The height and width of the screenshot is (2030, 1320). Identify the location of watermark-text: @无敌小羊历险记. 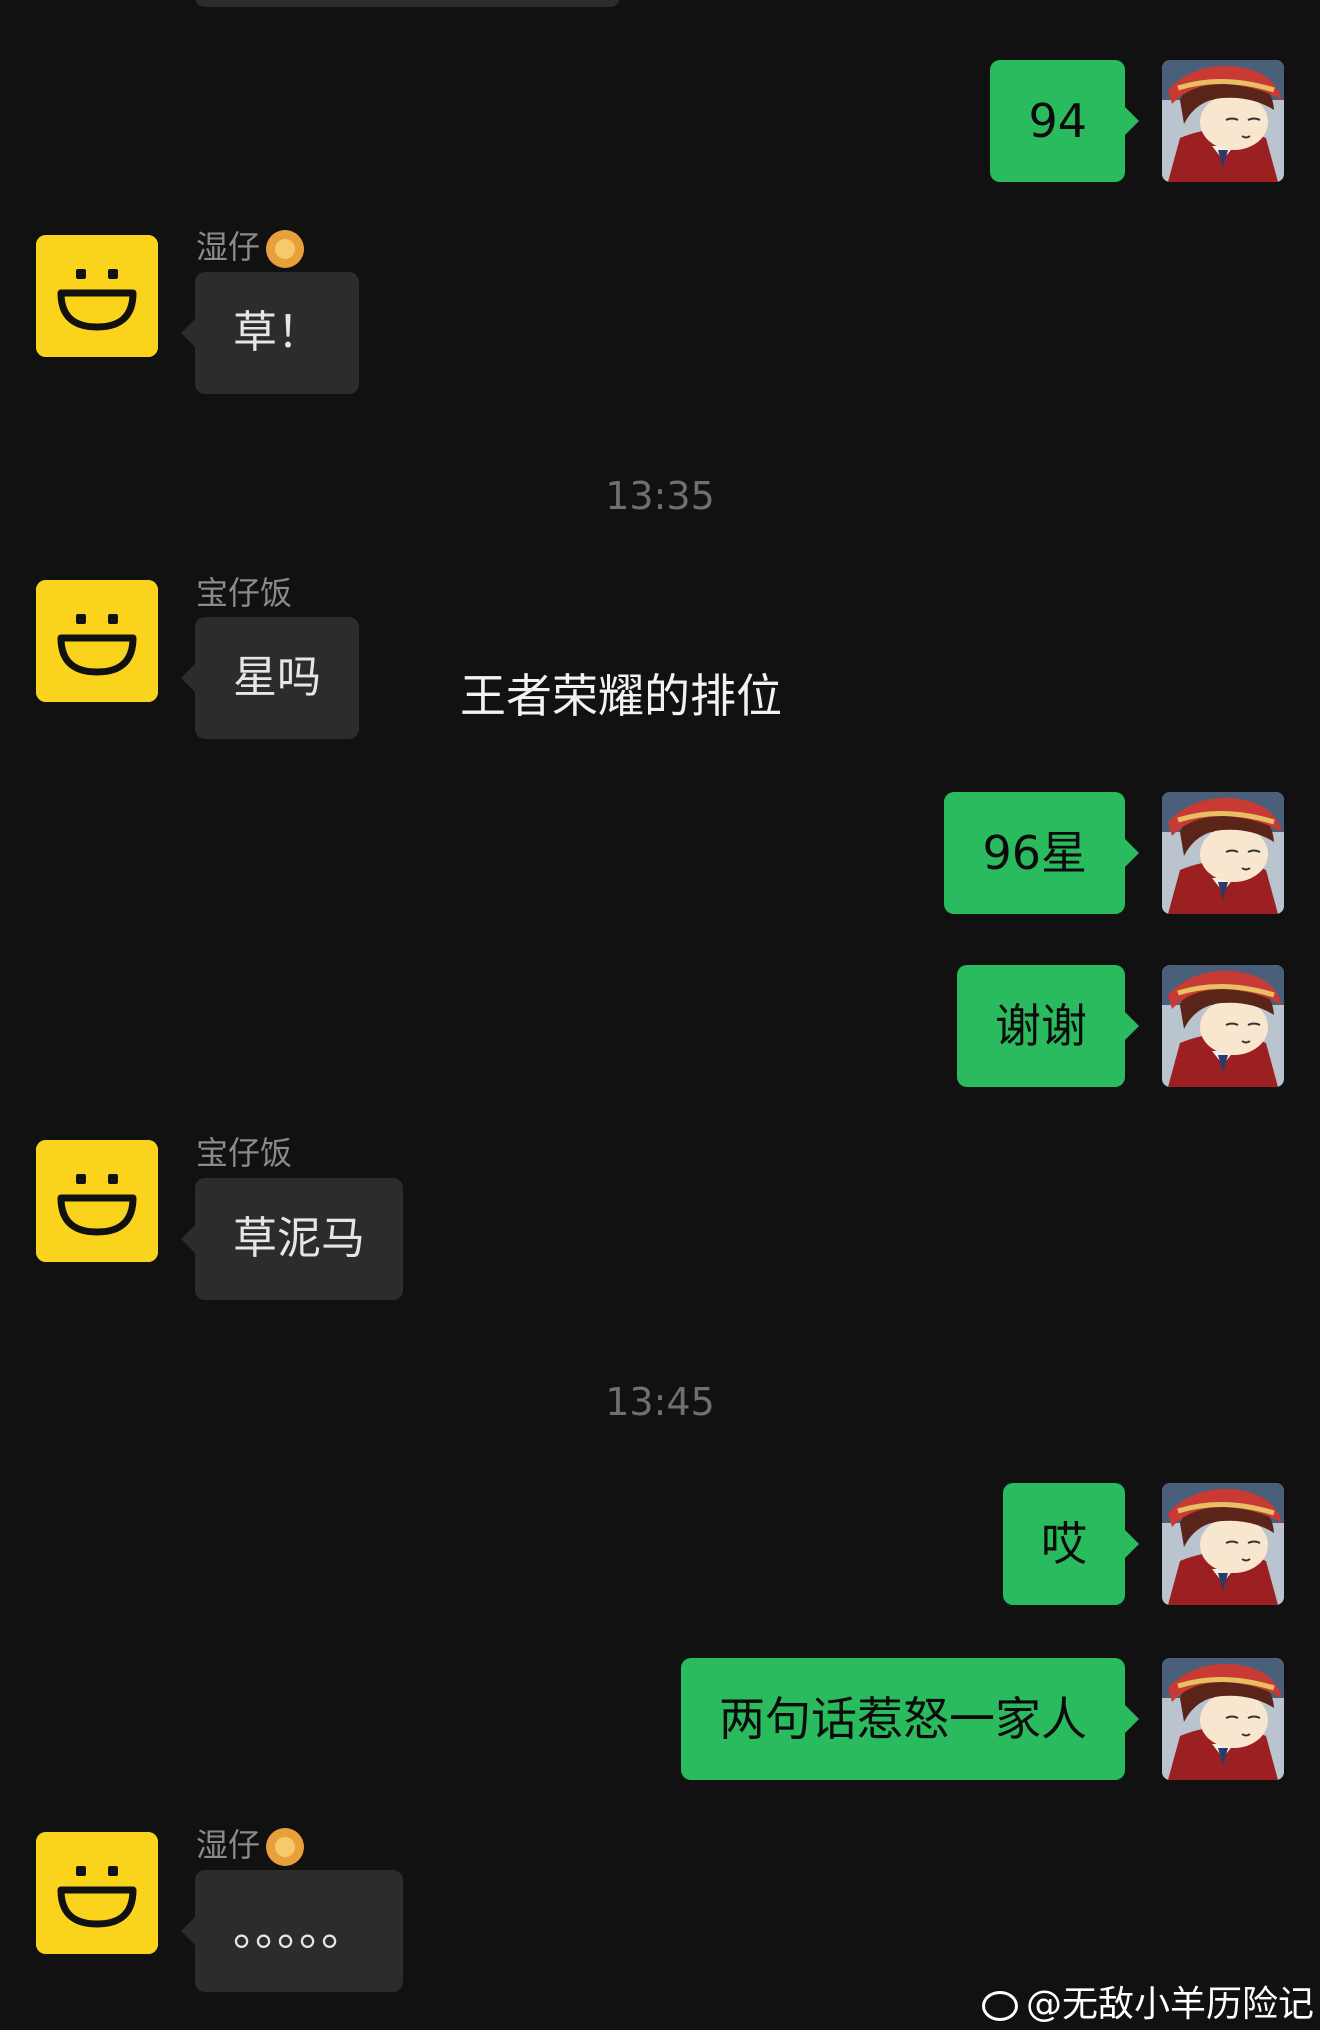
(1170, 2004).